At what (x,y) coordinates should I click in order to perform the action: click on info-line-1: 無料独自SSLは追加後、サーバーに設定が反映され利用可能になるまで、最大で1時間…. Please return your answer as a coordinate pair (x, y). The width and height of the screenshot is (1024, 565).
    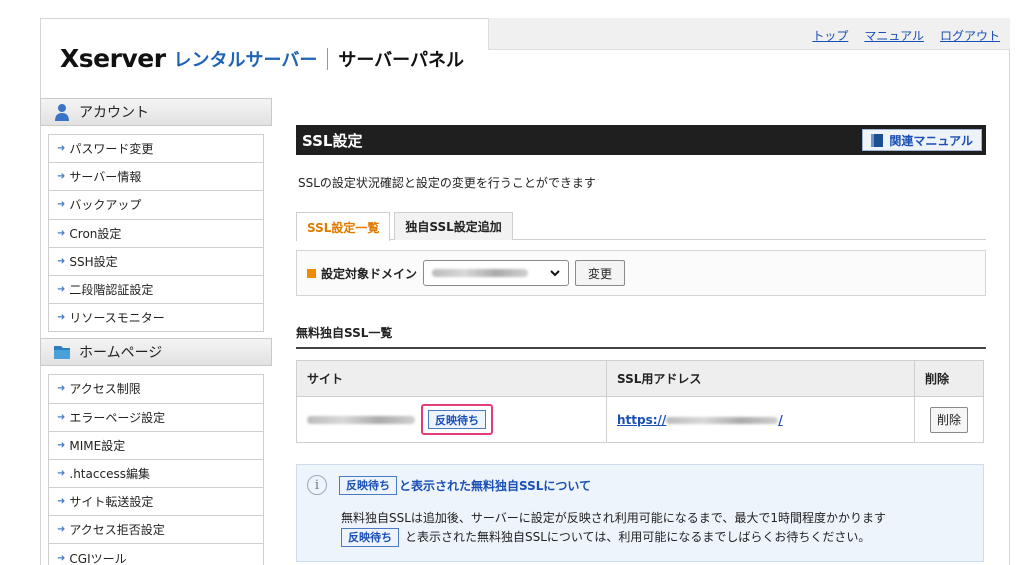
    Looking at the image, I should click on (613, 518).